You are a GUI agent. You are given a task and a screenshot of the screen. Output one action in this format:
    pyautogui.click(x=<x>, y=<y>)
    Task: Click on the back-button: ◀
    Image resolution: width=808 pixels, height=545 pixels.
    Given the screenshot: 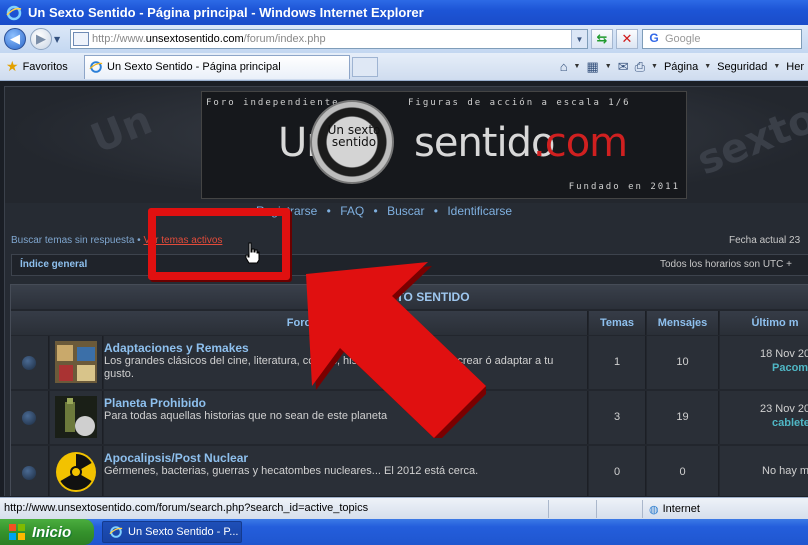 What is the action you would take?
    pyautogui.click(x=15, y=39)
    